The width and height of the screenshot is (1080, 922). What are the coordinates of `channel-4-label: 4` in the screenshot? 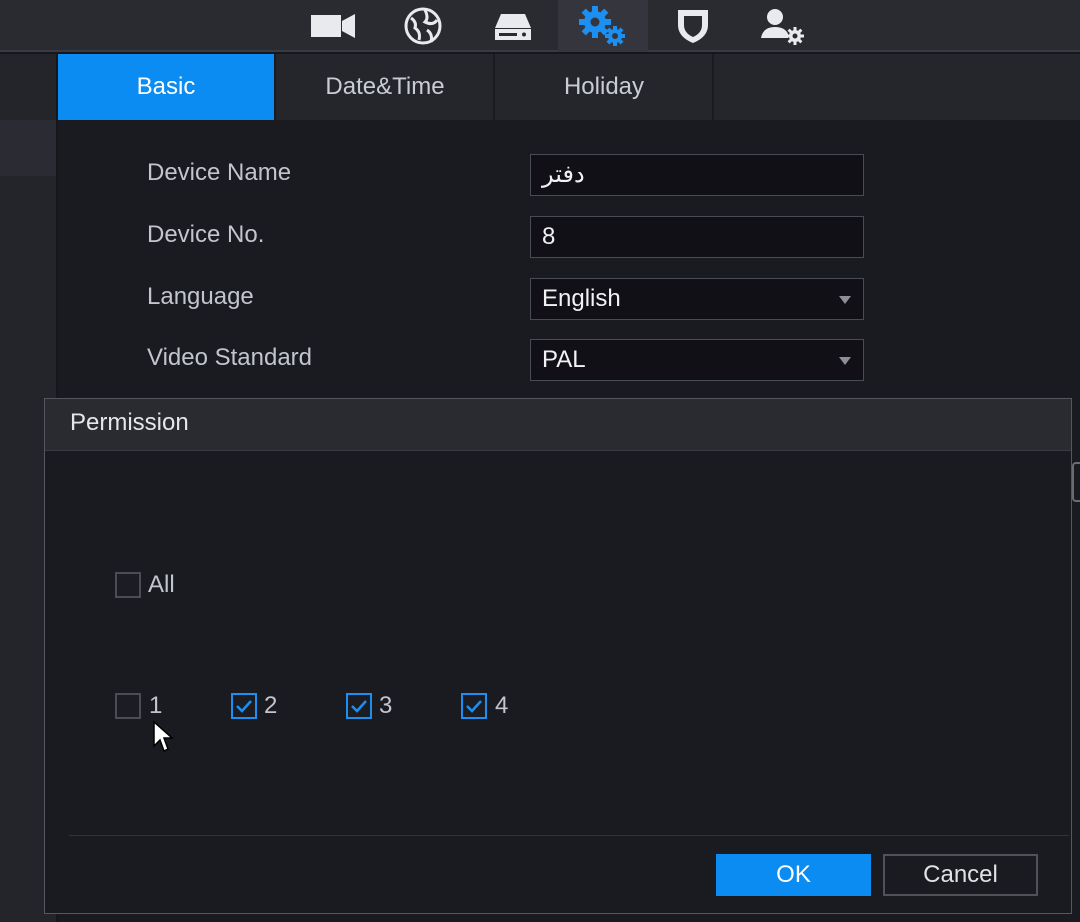 It's located at (502, 705).